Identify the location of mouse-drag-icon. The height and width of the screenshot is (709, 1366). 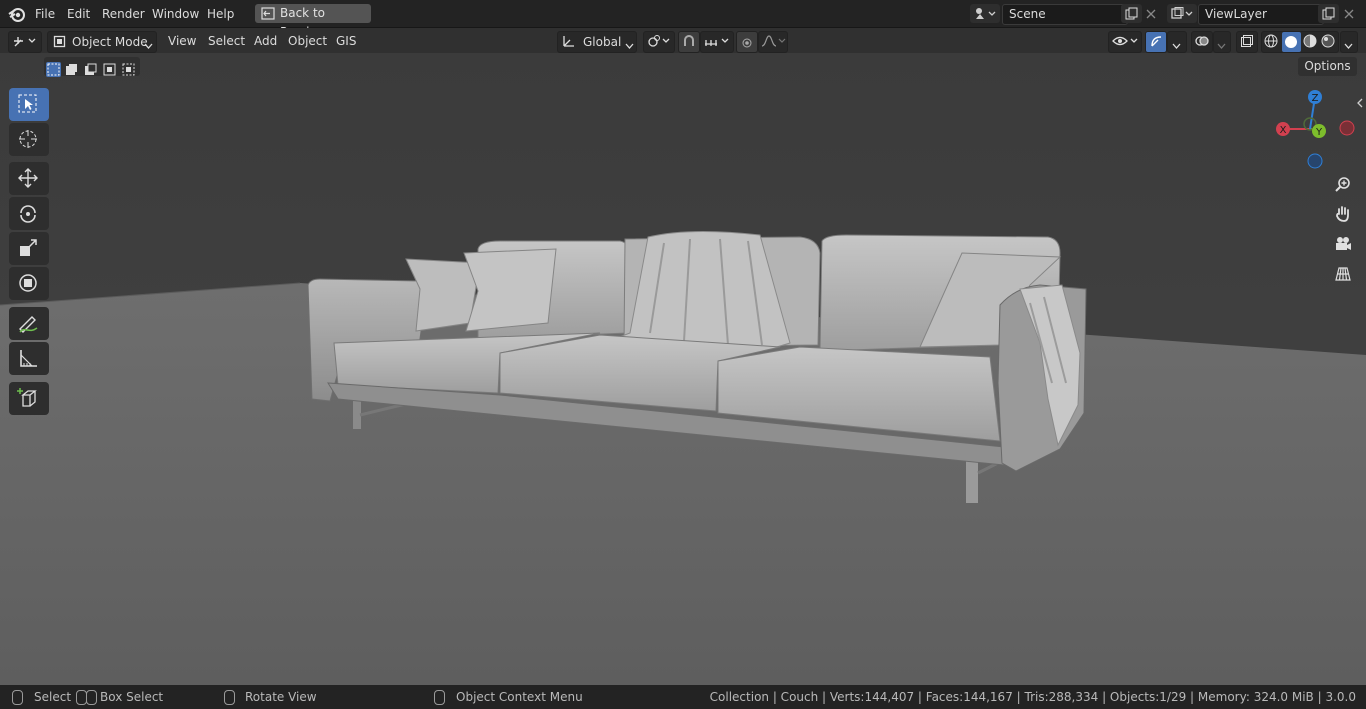
(91, 697).